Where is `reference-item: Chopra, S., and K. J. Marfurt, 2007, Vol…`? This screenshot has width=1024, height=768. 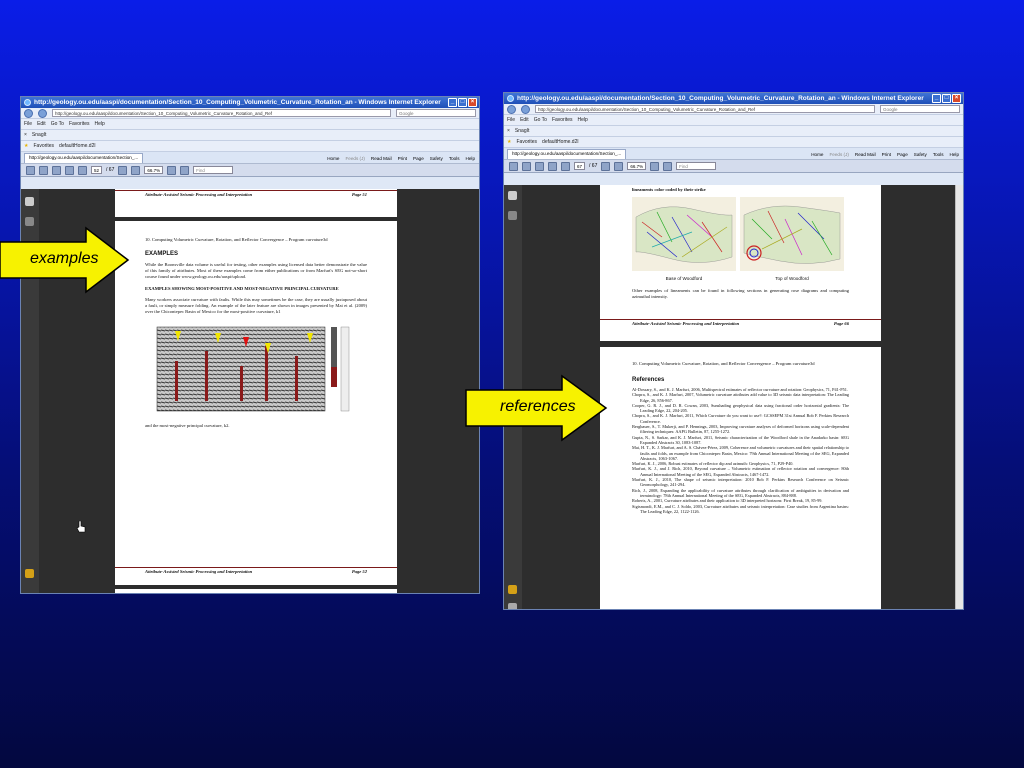 reference-item: Chopra, S., and K. J. Marfurt, 2007, Vol… is located at coordinates (740, 397).